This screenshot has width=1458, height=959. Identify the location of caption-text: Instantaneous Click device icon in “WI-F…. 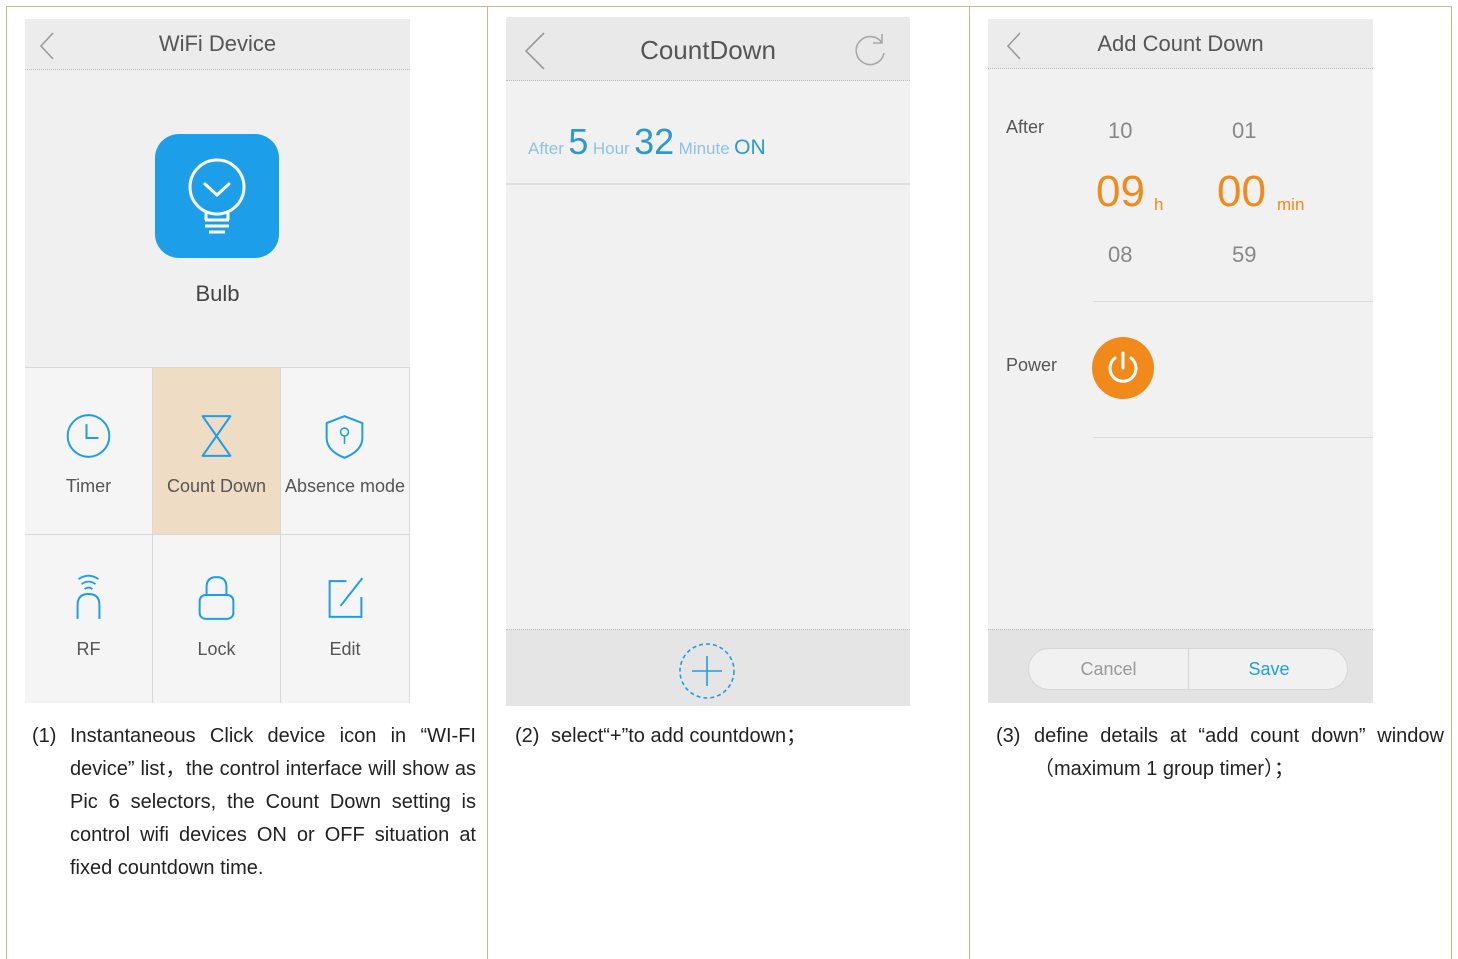
(273, 802).